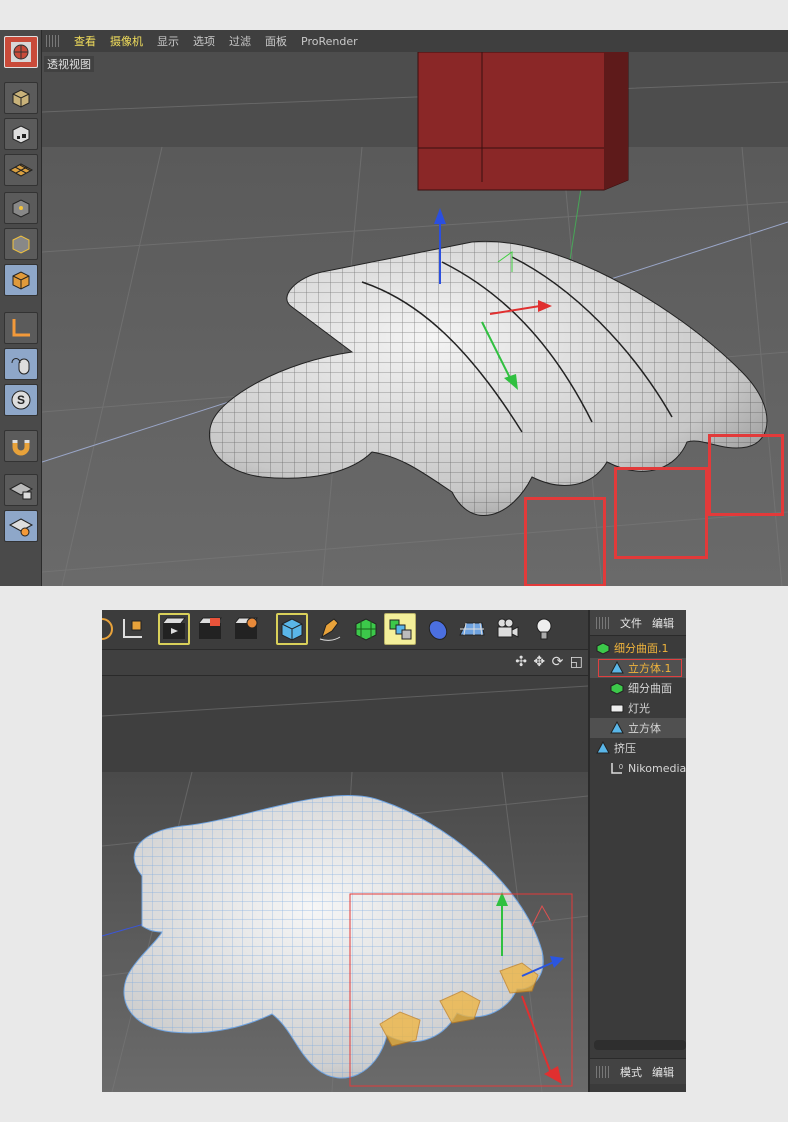 The height and width of the screenshot is (1122, 788). I want to click on menu-panel: 面板, so click(276, 41).